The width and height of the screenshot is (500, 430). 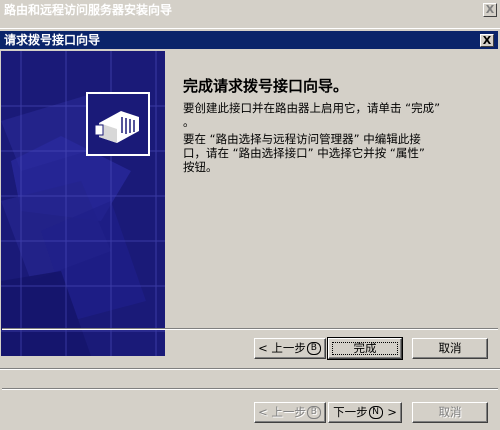 I want to click on outer-back-button: < 上一步 B, so click(x=290, y=412).